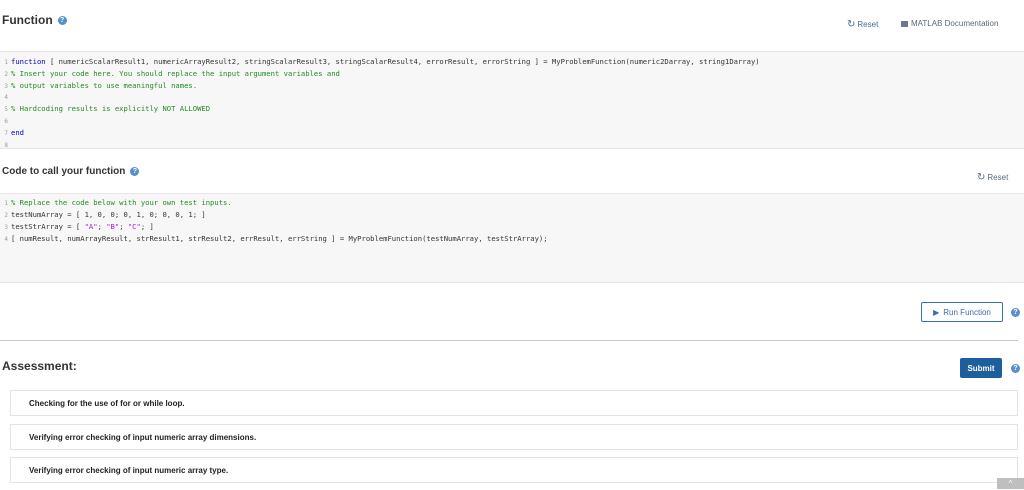 This screenshot has width=1024, height=490. I want to click on function-title-row: Function ?, so click(34, 20).